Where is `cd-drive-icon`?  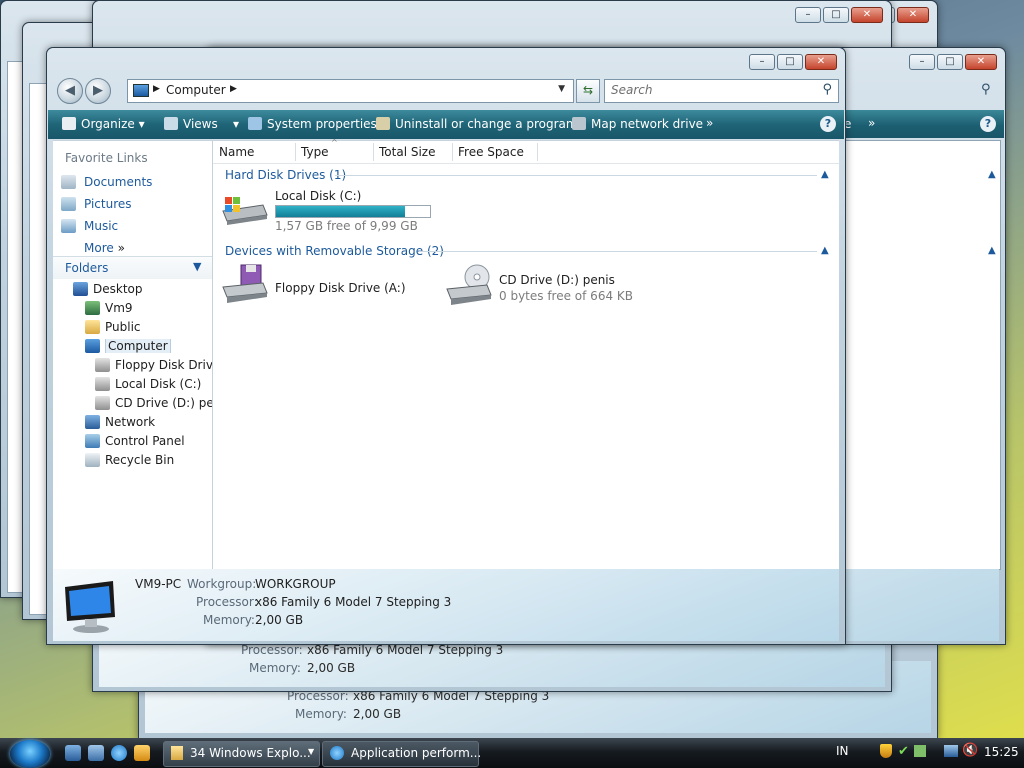 cd-drive-icon is located at coordinates (102, 403).